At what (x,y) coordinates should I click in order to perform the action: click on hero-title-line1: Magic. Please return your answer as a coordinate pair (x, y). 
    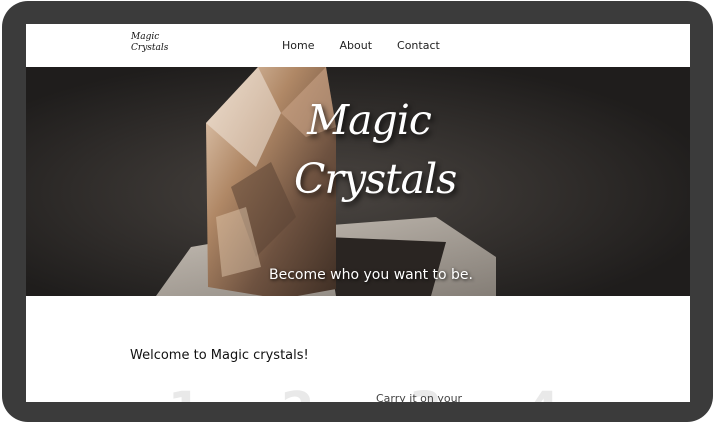
    Looking at the image, I should click on (369, 120).